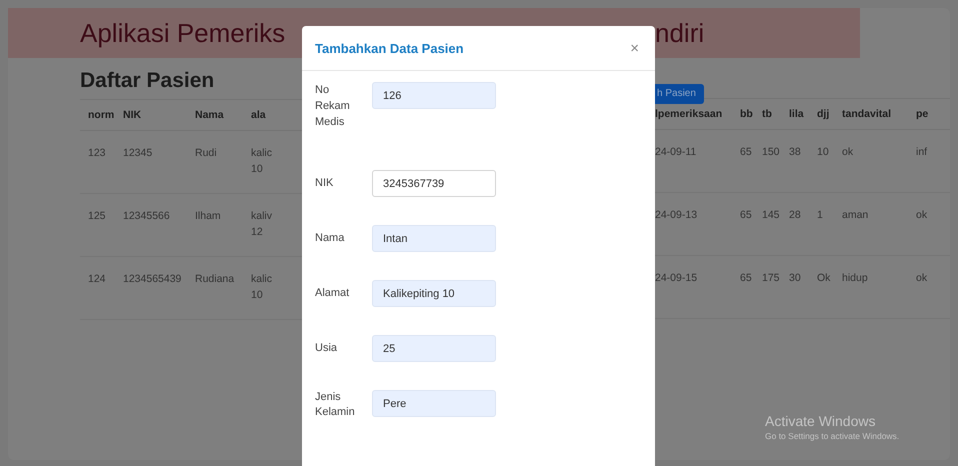 This screenshot has width=958, height=466. What do you see at coordinates (326, 348) in the screenshot?
I see `field-label: Usia` at bounding box center [326, 348].